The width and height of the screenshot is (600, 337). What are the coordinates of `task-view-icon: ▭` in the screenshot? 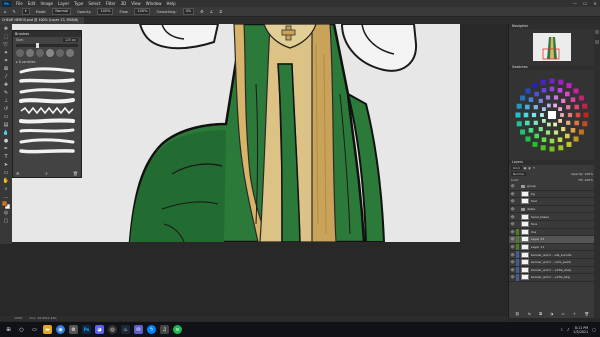 It's located at (34, 329).